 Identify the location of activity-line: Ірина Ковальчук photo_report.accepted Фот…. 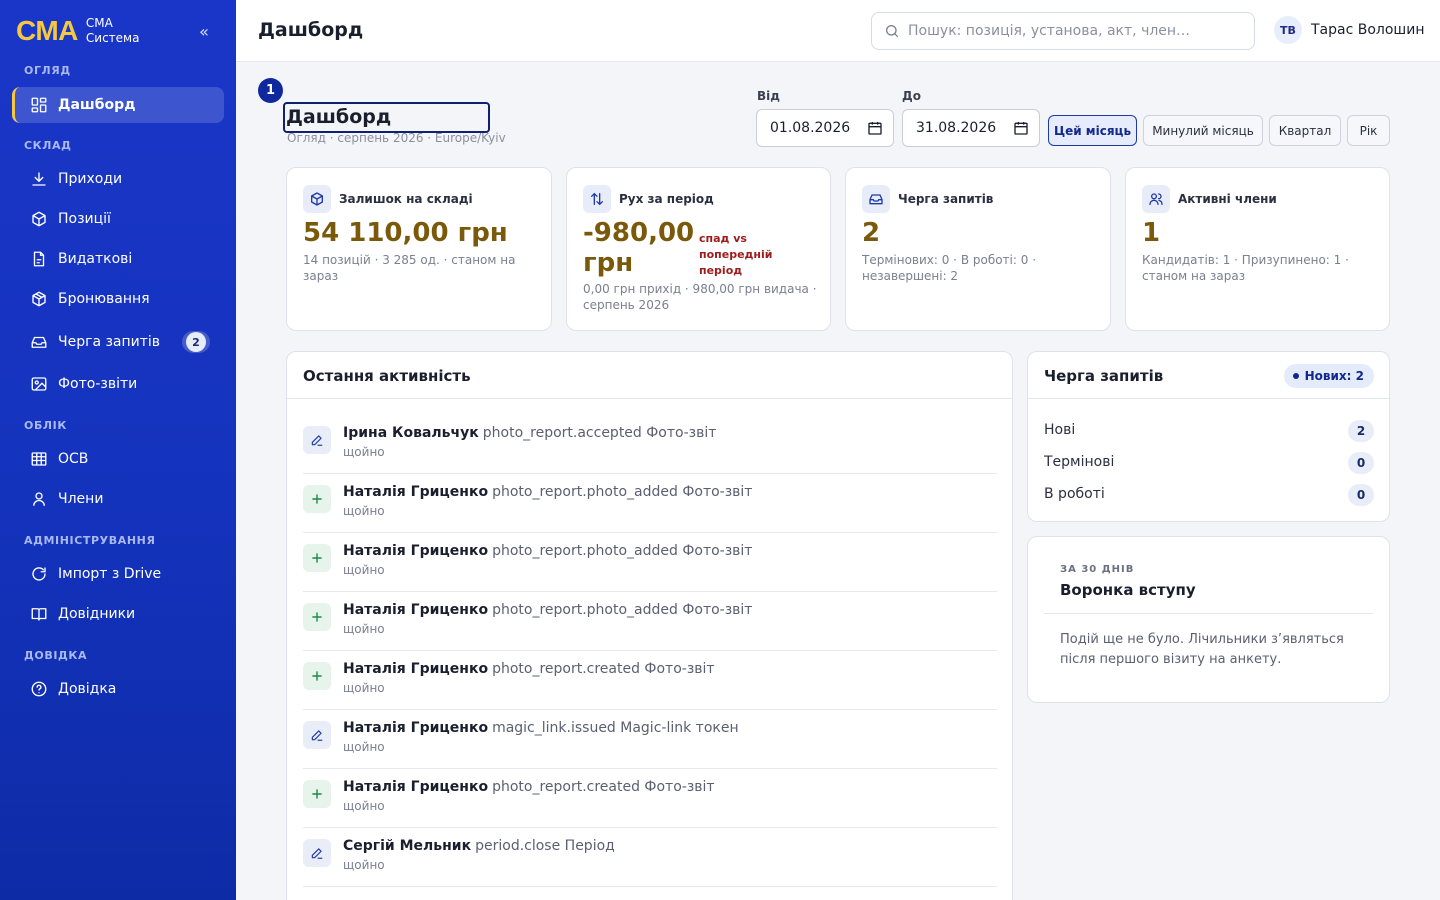
(529, 433).